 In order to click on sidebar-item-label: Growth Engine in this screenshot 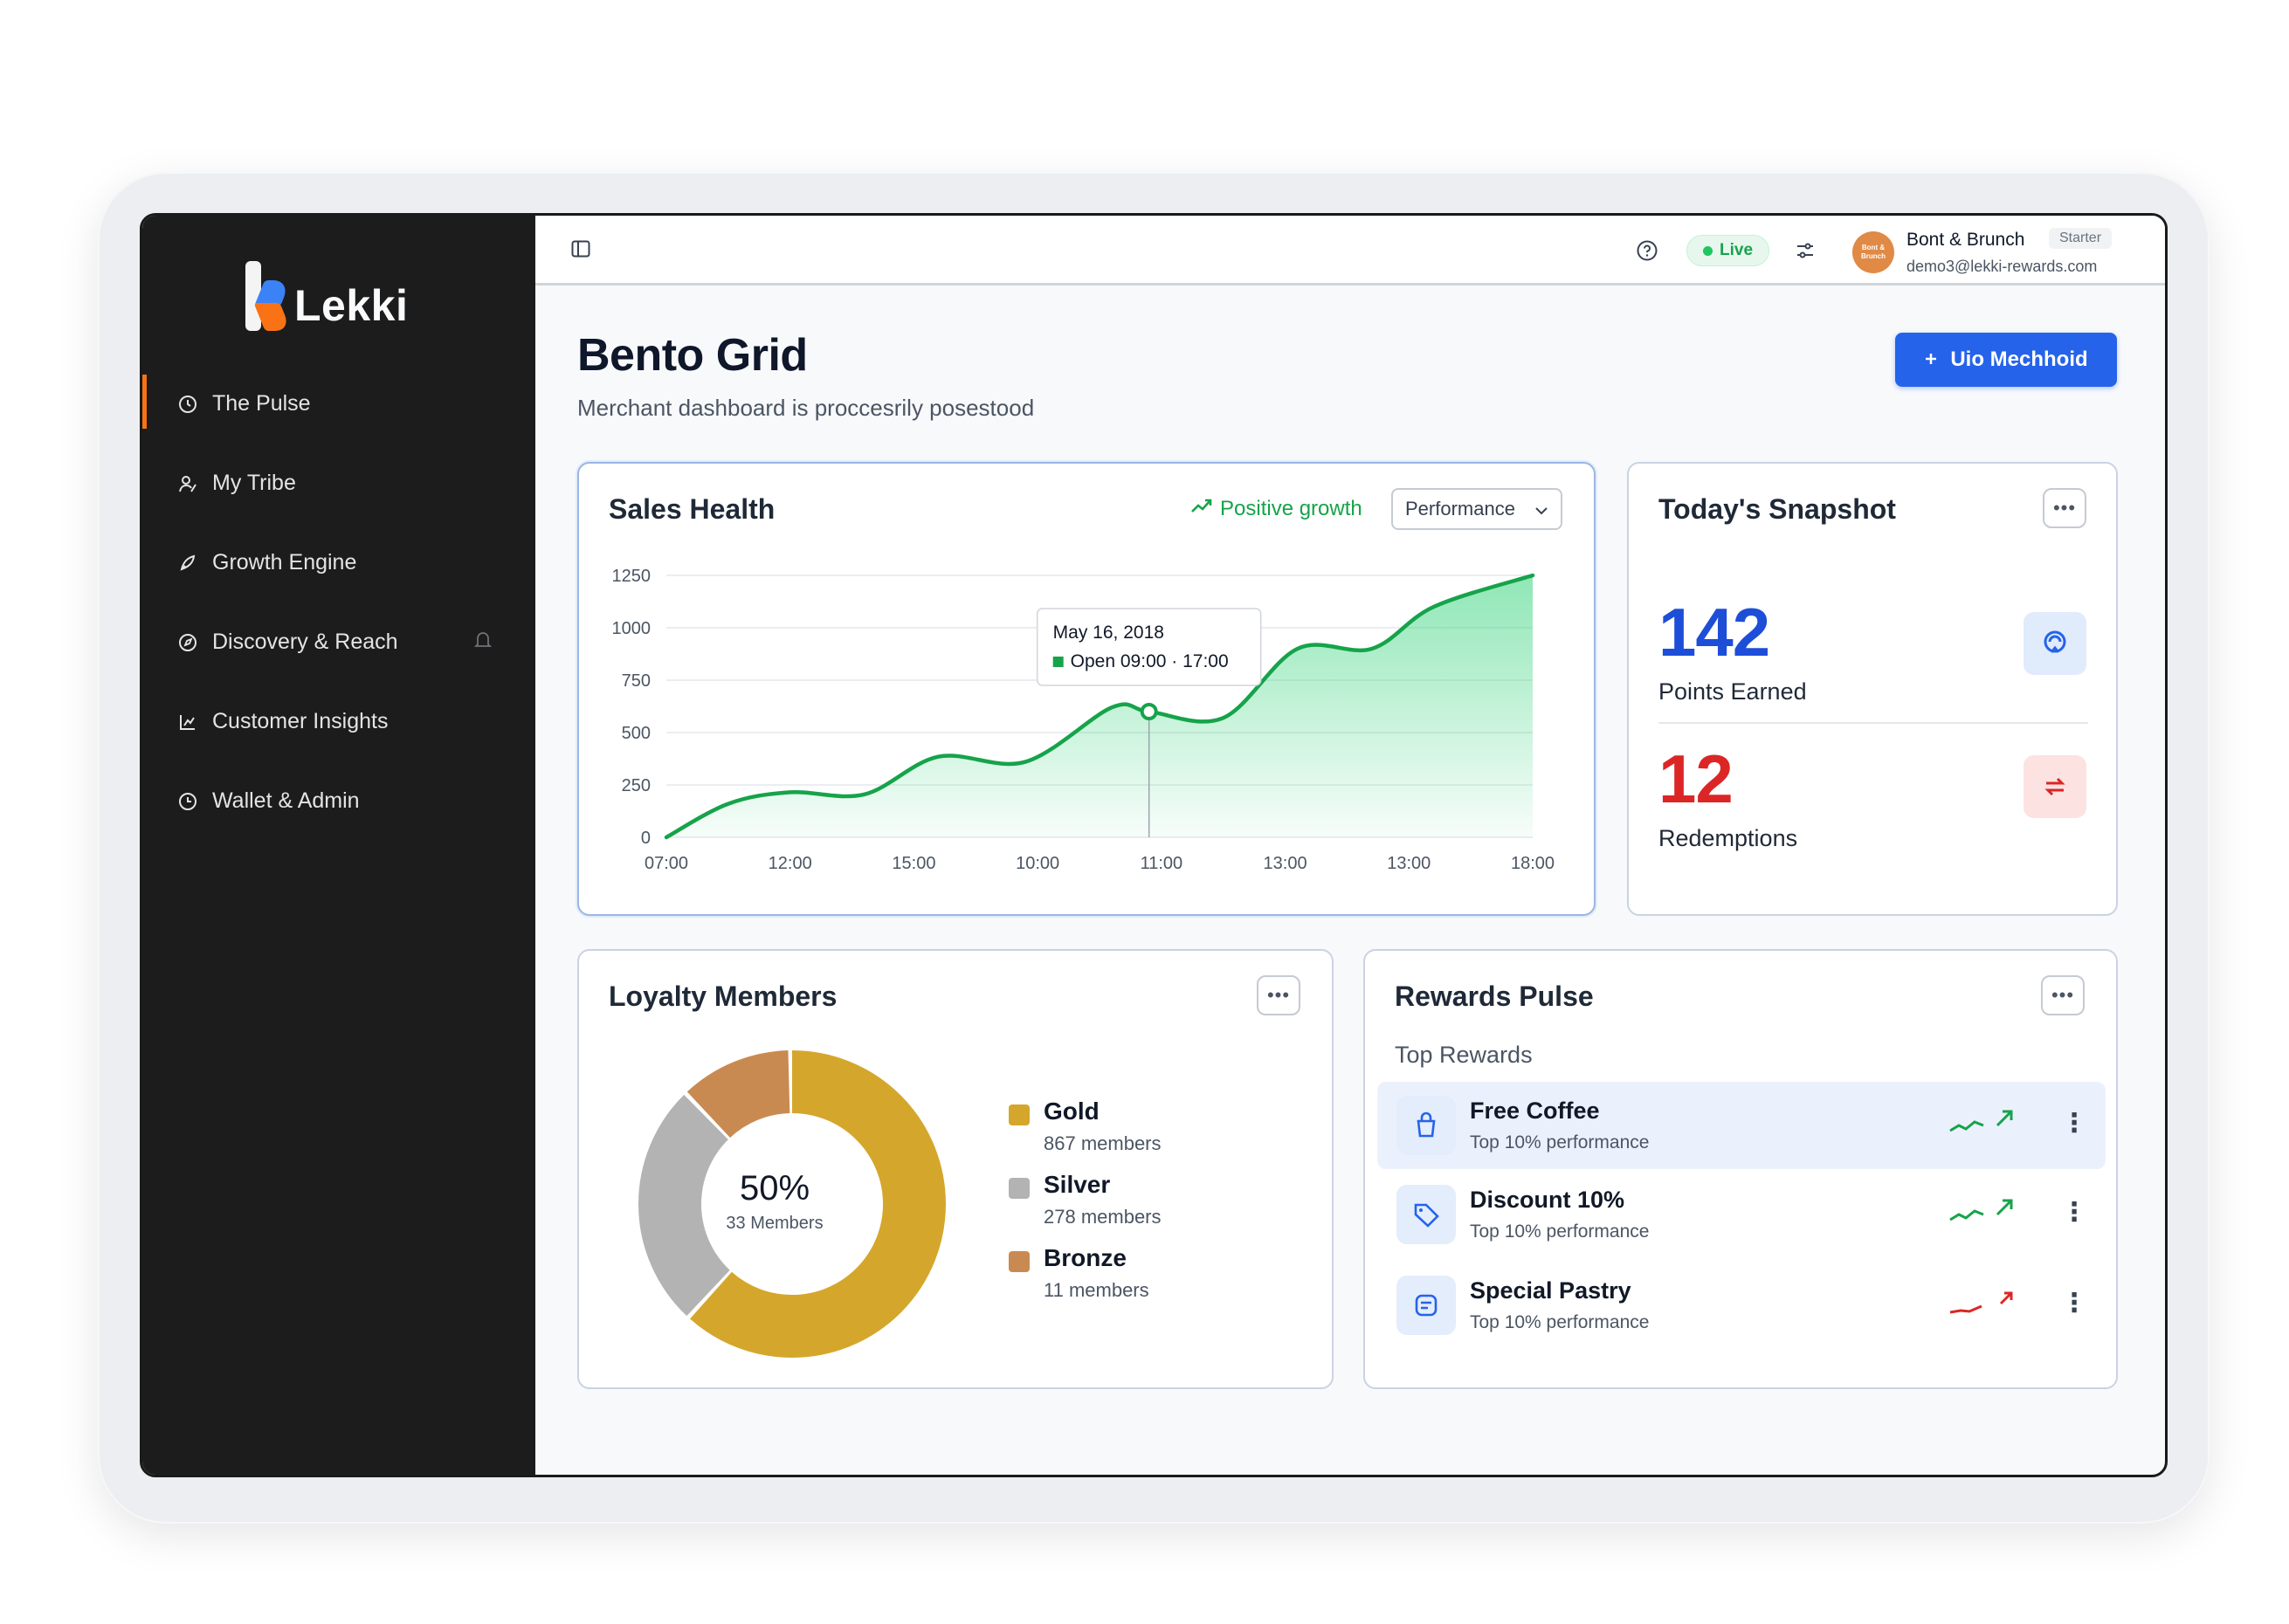, I will do `click(284, 562)`.